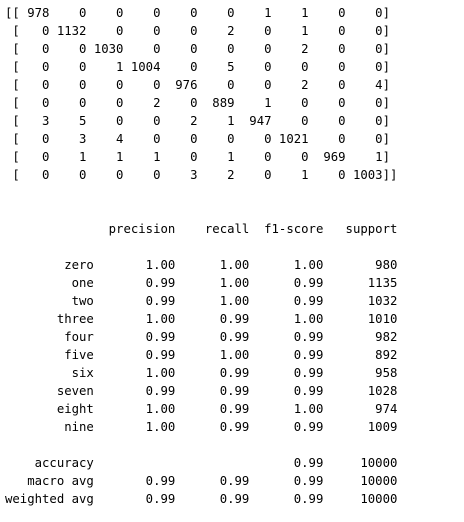 This screenshot has height=522, width=464. I want to click on report-row: six 1.00 0.99 0.99 958, so click(201, 373).